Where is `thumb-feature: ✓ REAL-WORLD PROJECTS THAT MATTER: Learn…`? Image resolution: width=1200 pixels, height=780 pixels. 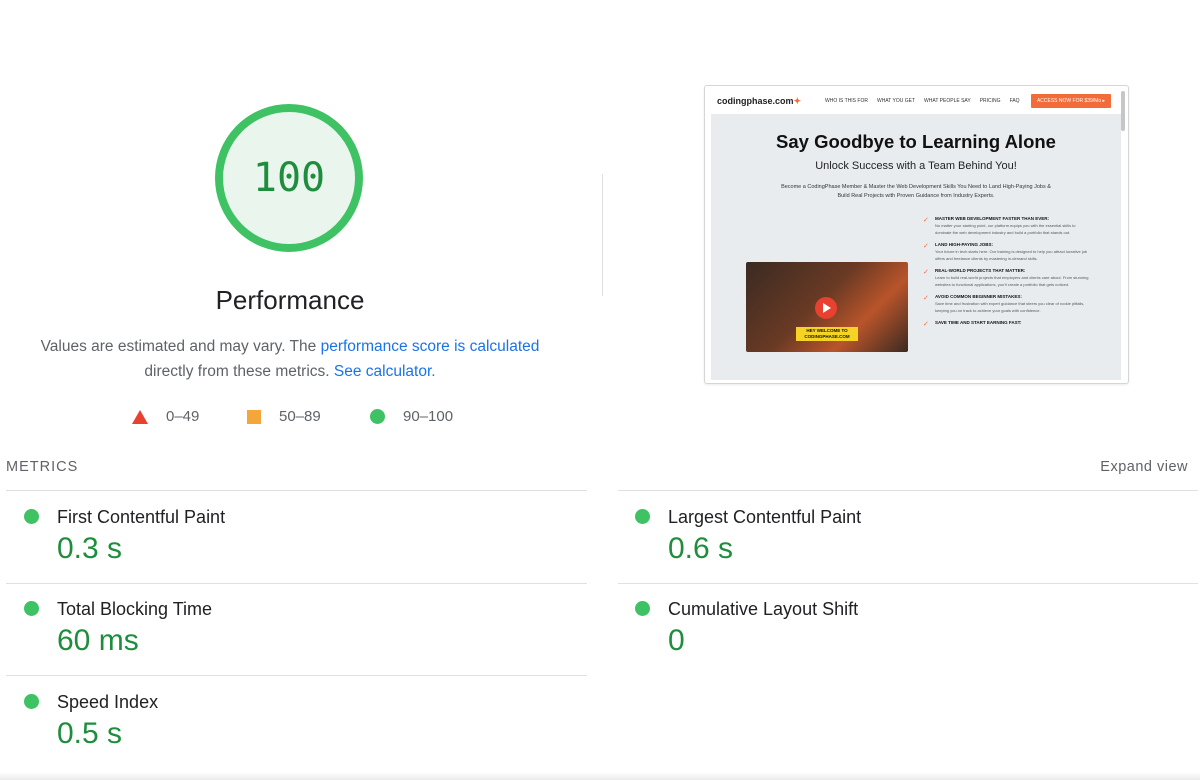
thumb-feature: ✓ REAL-WORLD PROJECTS THAT MATTER: Learn… is located at coordinates (1006, 277).